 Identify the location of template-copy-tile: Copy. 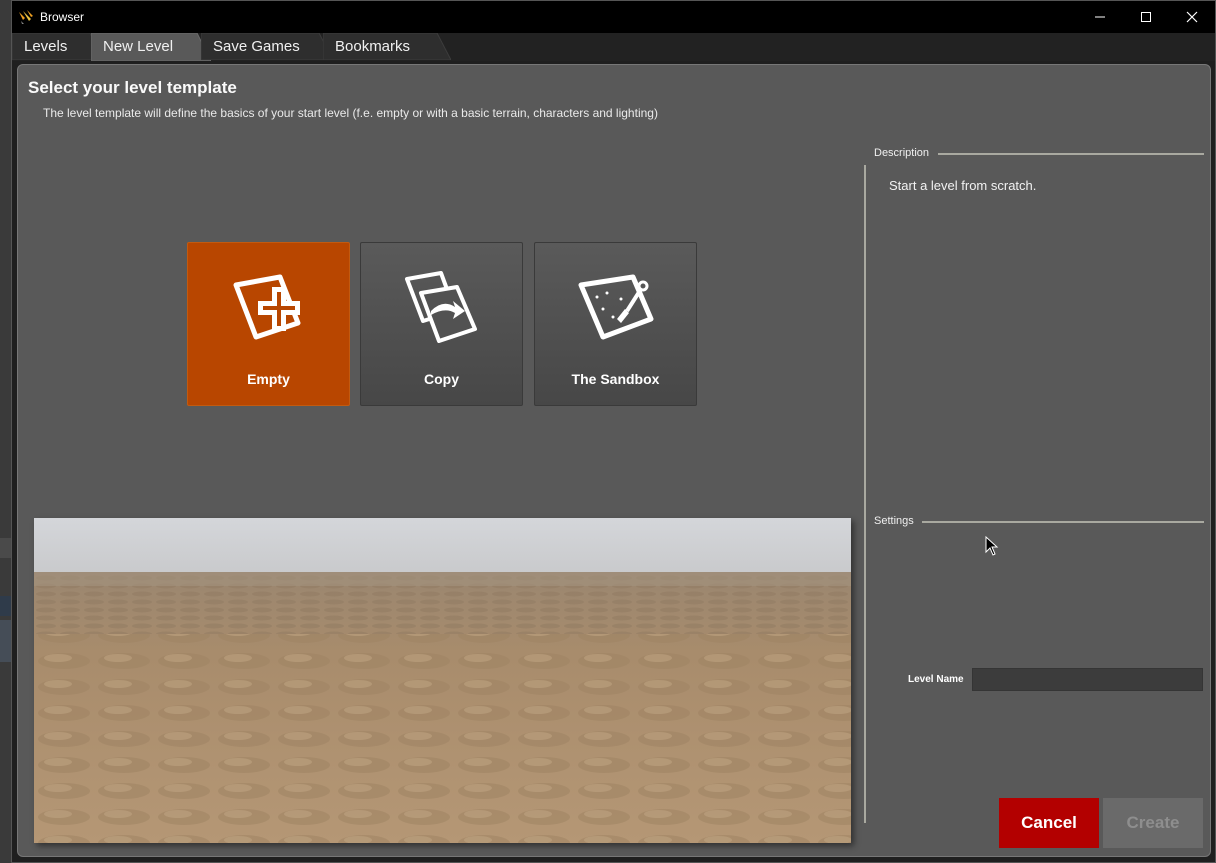
(441, 324).